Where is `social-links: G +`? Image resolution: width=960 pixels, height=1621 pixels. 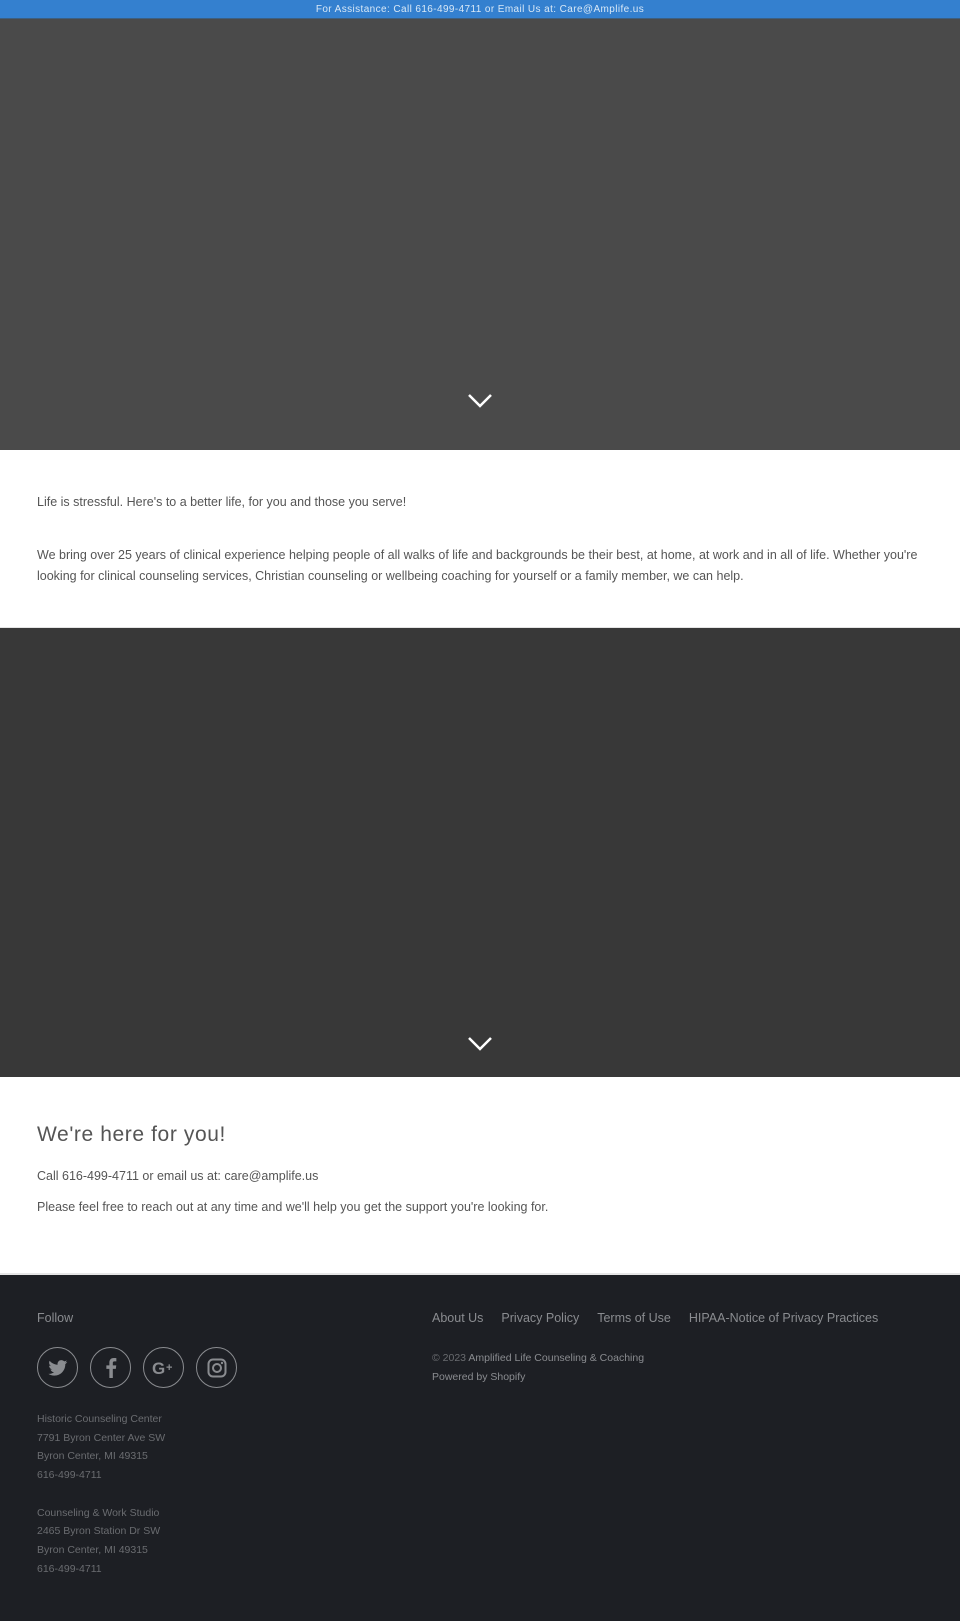
social-links: G + is located at coordinates (207, 1367).